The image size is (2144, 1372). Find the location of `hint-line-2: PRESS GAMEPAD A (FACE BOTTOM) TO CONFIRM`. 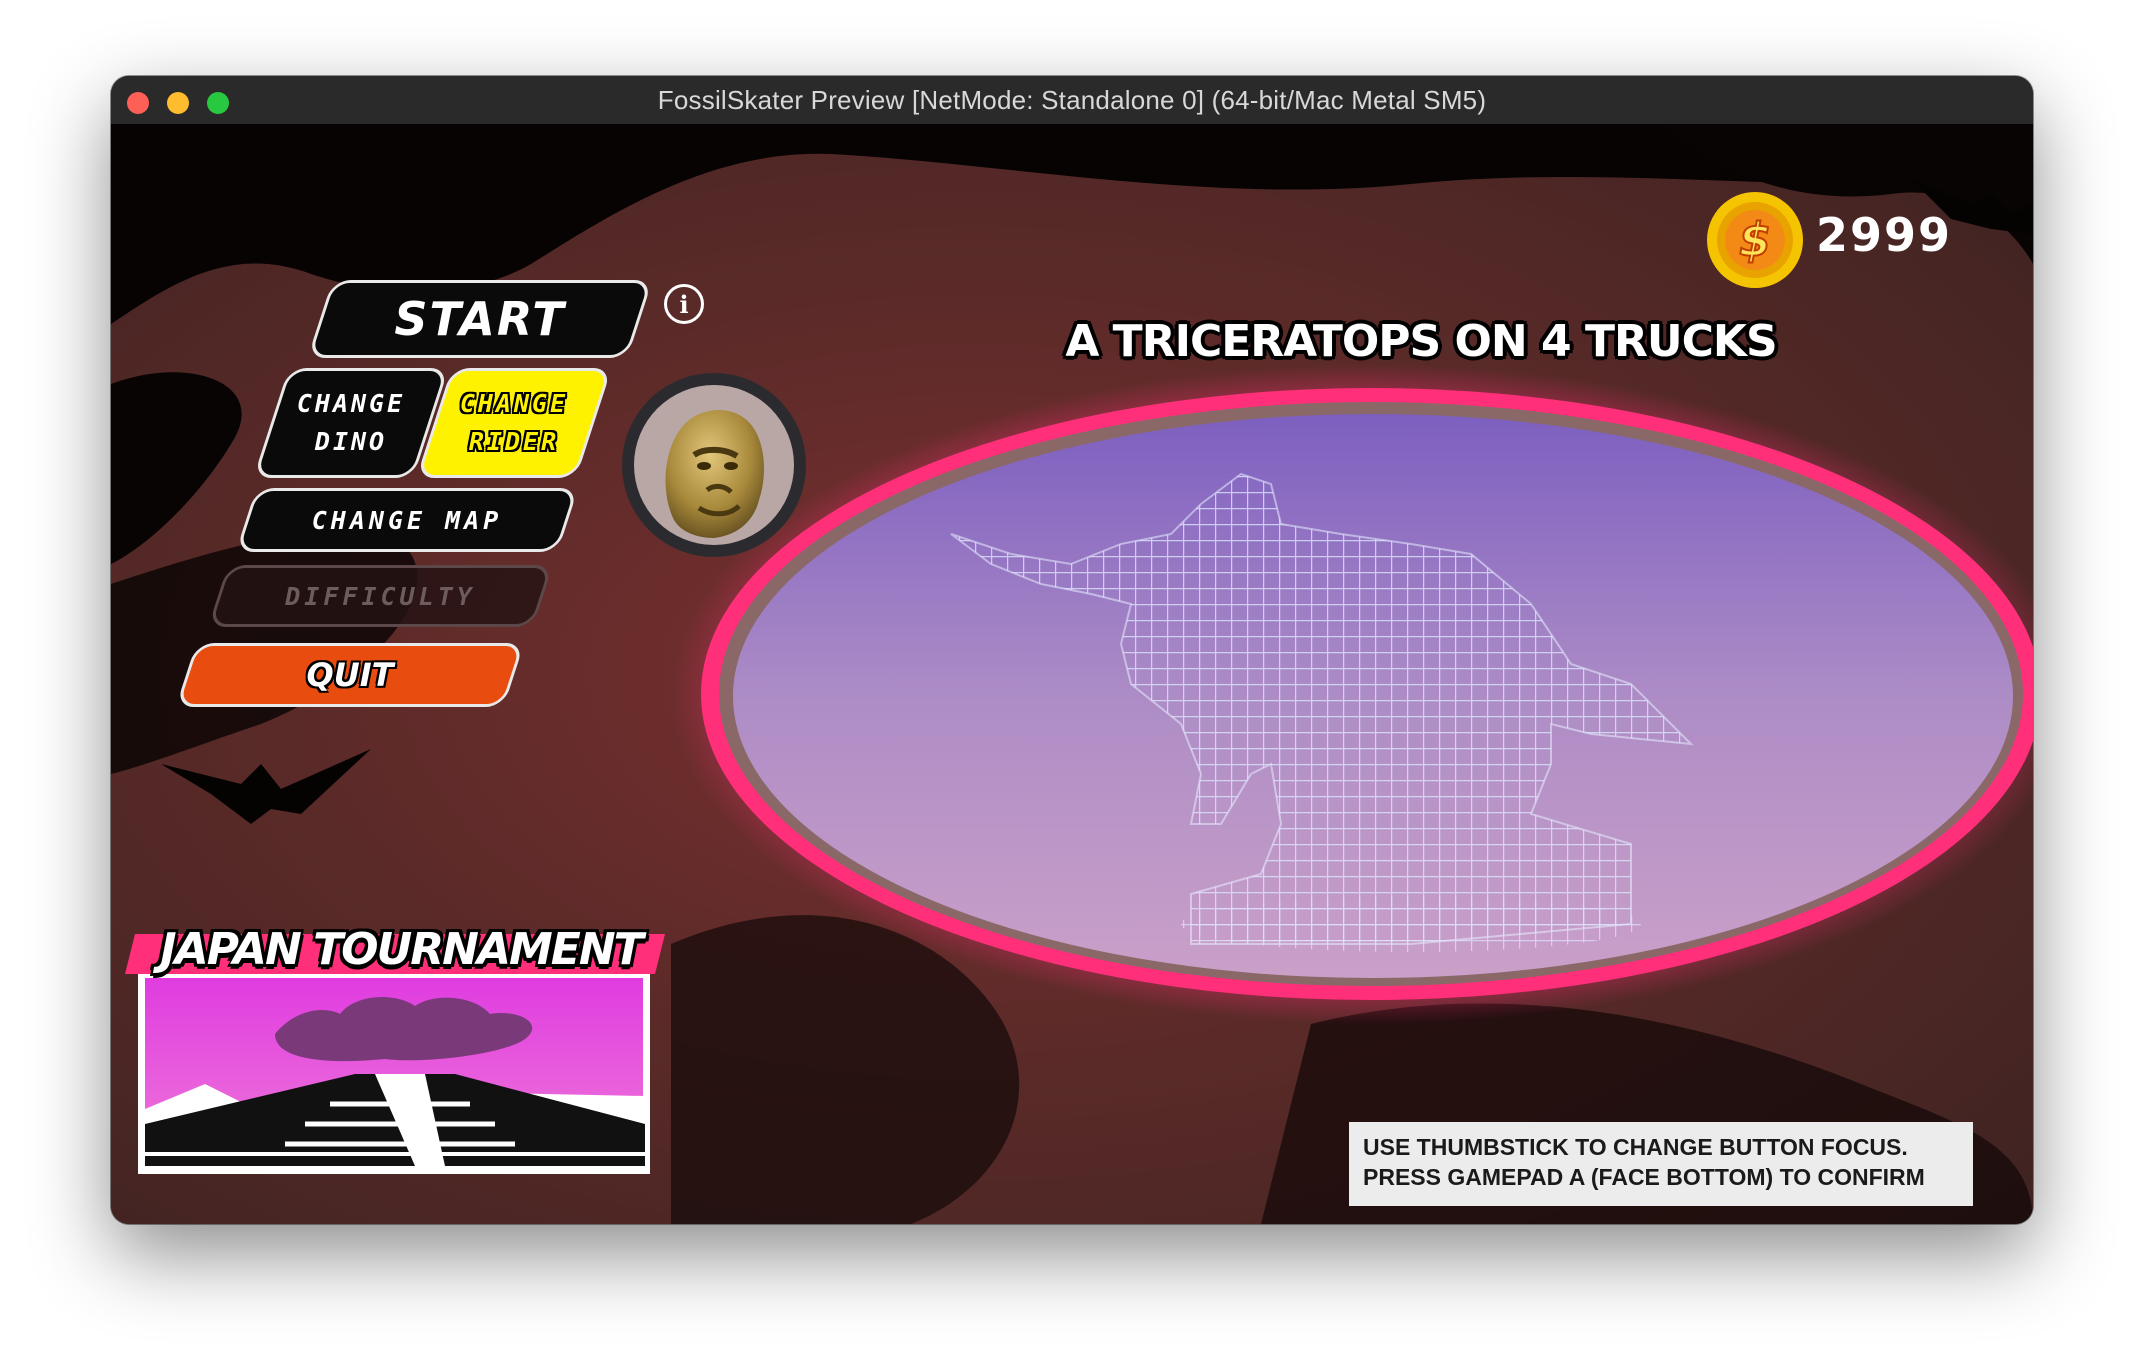

hint-line-2: PRESS GAMEPAD A (FACE BOTTOM) TO CONFIRM is located at coordinates (1644, 1177).